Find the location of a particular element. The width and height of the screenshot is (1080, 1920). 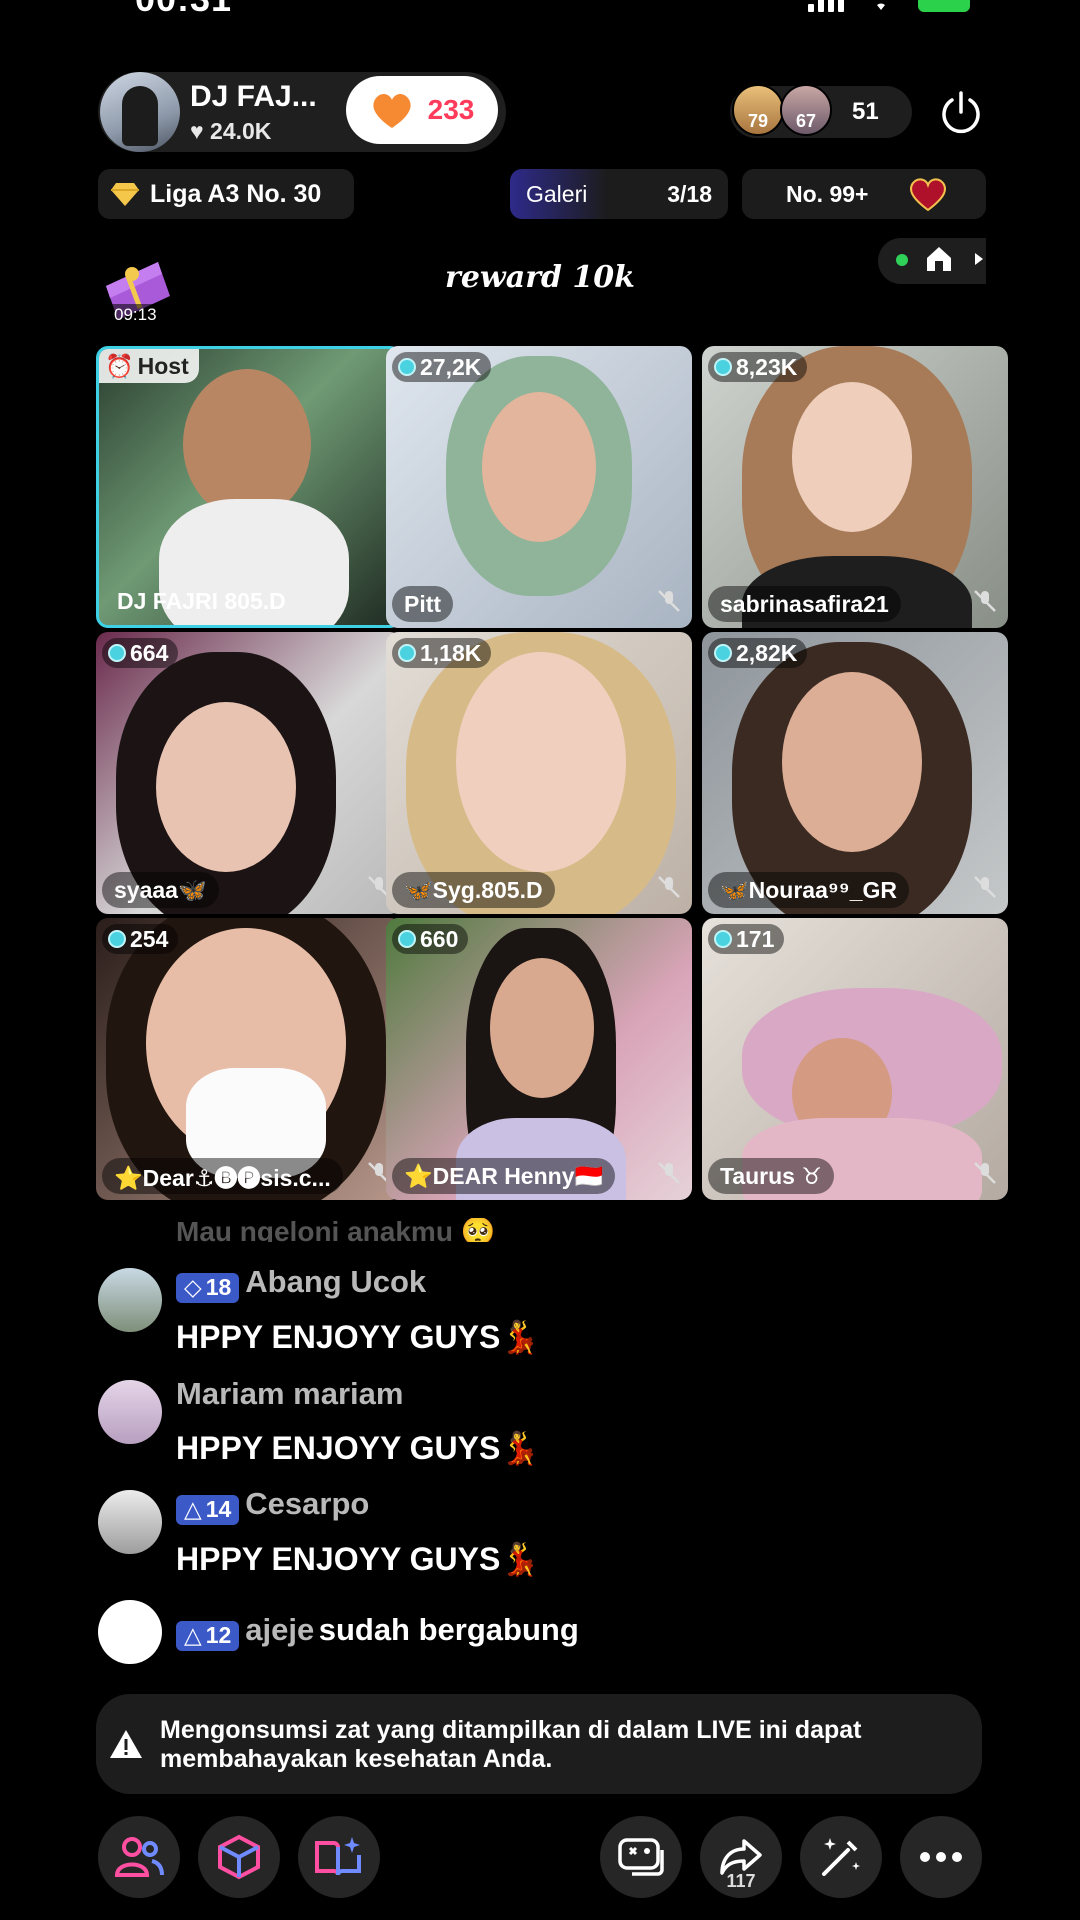

magic-button is located at coordinates (841, 1857).